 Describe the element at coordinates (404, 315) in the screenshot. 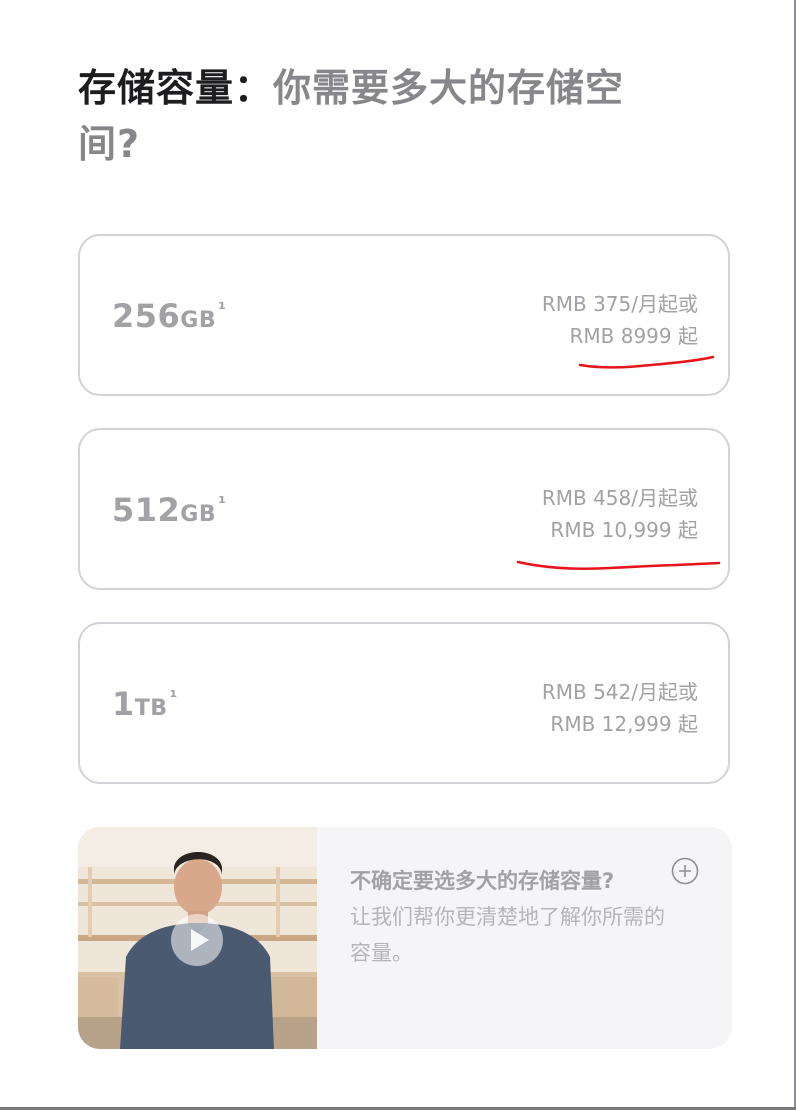

I see `storage-option-256gb: 256GB ¹ RMB 375/月起或 RMB 8999 起` at that location.